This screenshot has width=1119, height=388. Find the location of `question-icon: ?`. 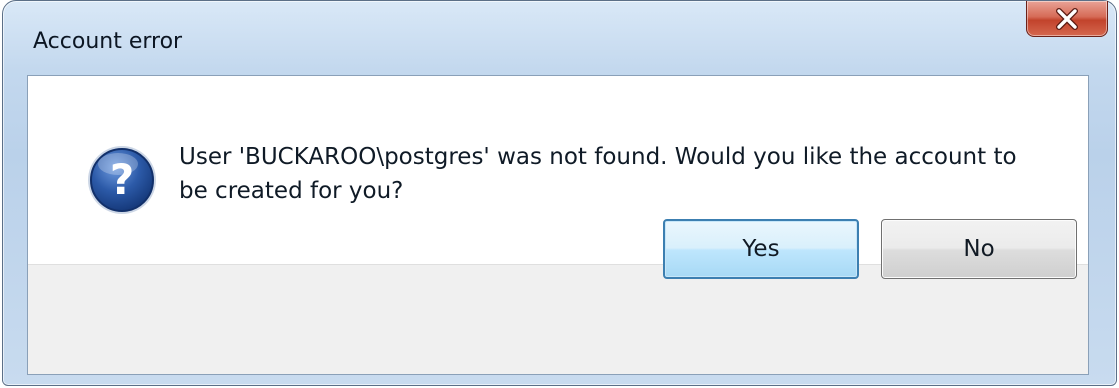

question-icon: ? is located at coordinates (122, 180).